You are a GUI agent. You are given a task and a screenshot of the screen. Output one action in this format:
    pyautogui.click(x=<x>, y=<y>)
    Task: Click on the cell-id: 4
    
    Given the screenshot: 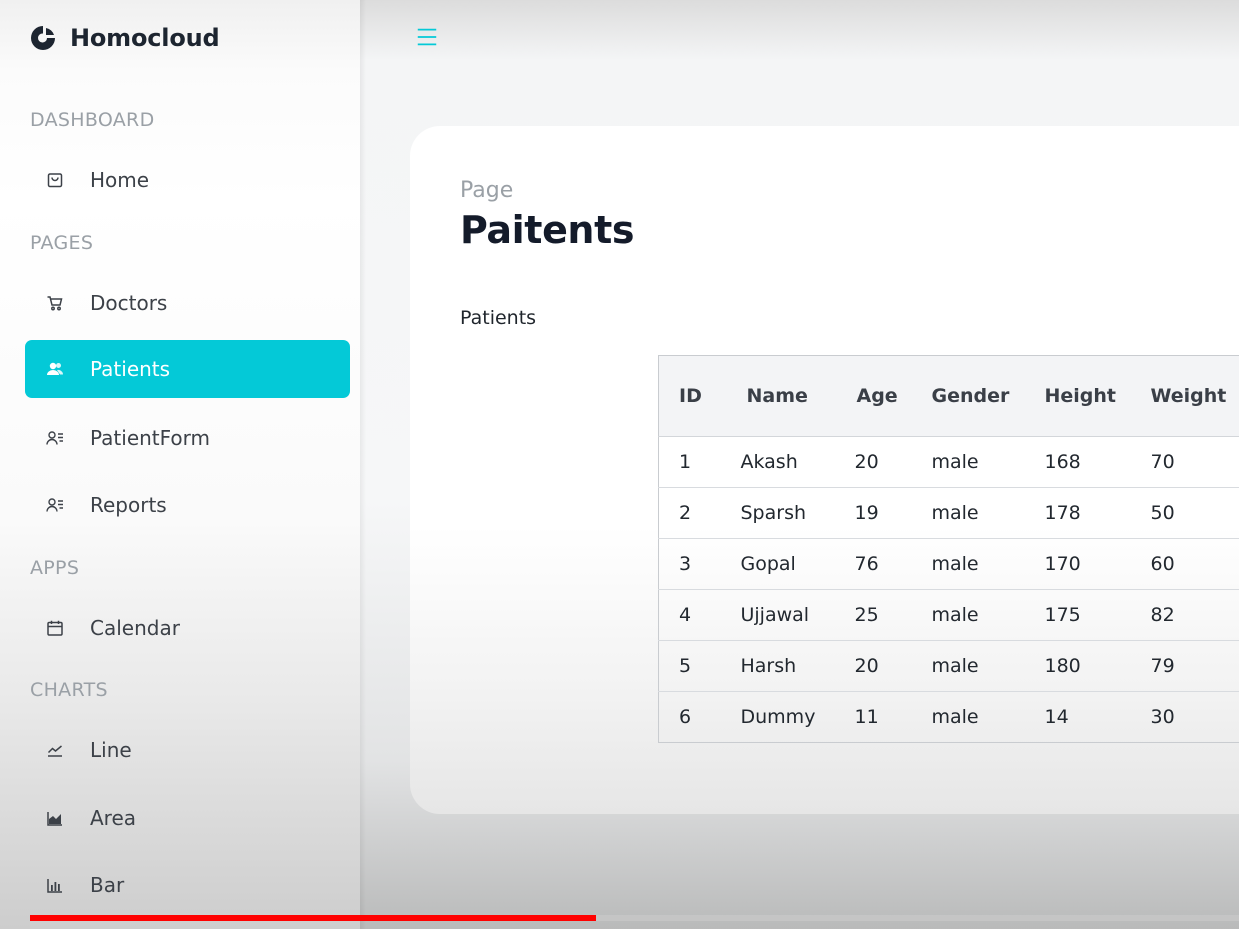 What is the action you would take?
    pyautogui.click(x=689, y=615)
    